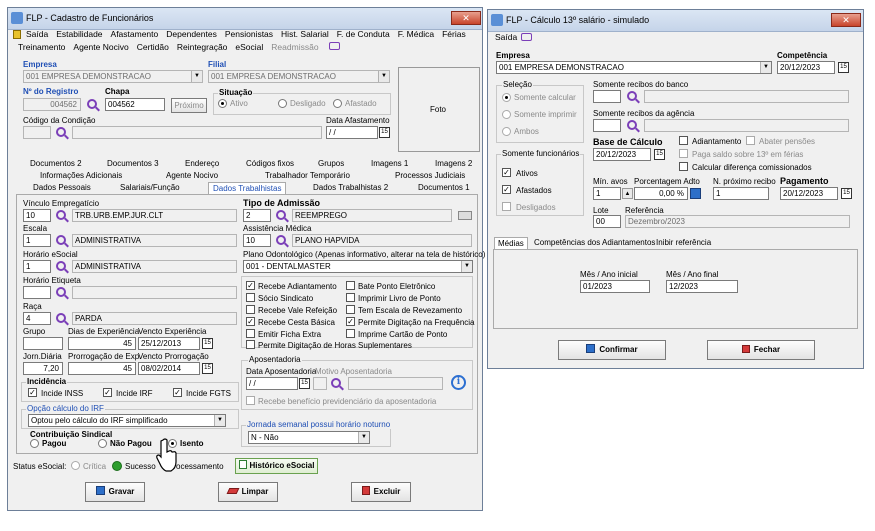  Describe the element at coordinates (250, 344) in the screenshot. I see `chk-horas-suplementares` at that location.